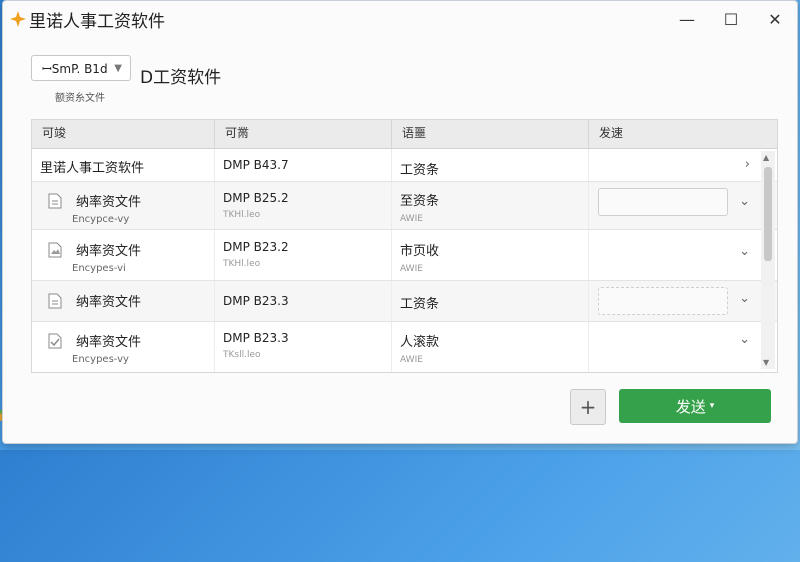 The height and width of the screenshot is (562, 800). I want to click on row-value: DMP B23.2, so click(256, 247).